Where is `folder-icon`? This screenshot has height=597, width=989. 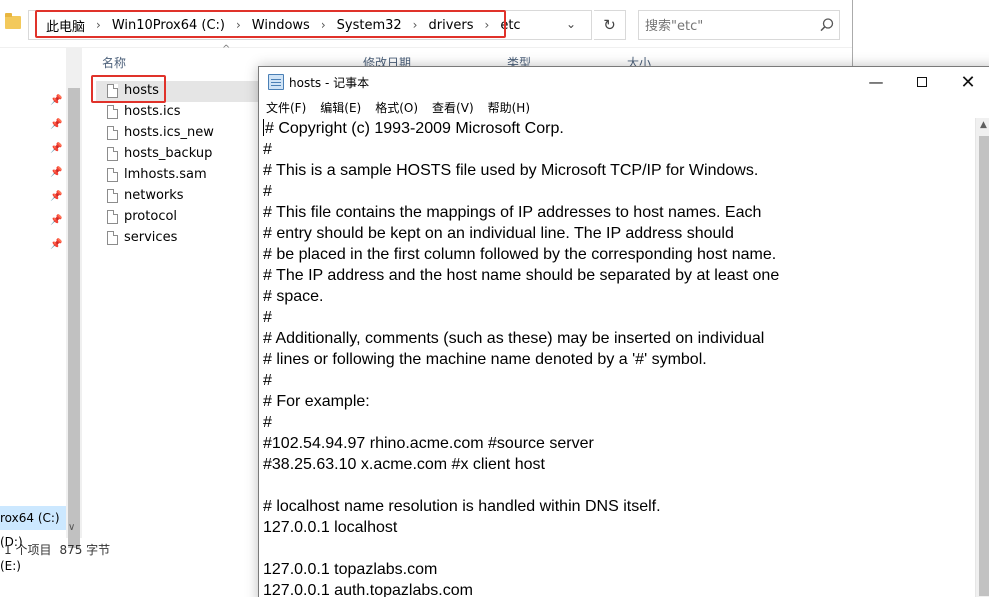 folder-icon is located at coordinates (13, 21).